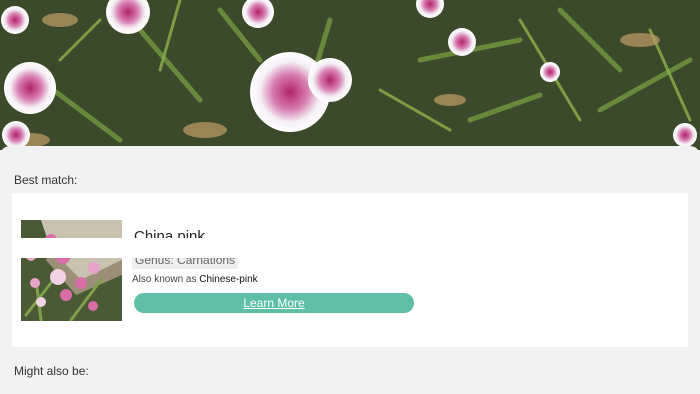  Describe the element at coordinates (274, 303) in the screenshot. I see `learn-more-button: Learn More` at that location.